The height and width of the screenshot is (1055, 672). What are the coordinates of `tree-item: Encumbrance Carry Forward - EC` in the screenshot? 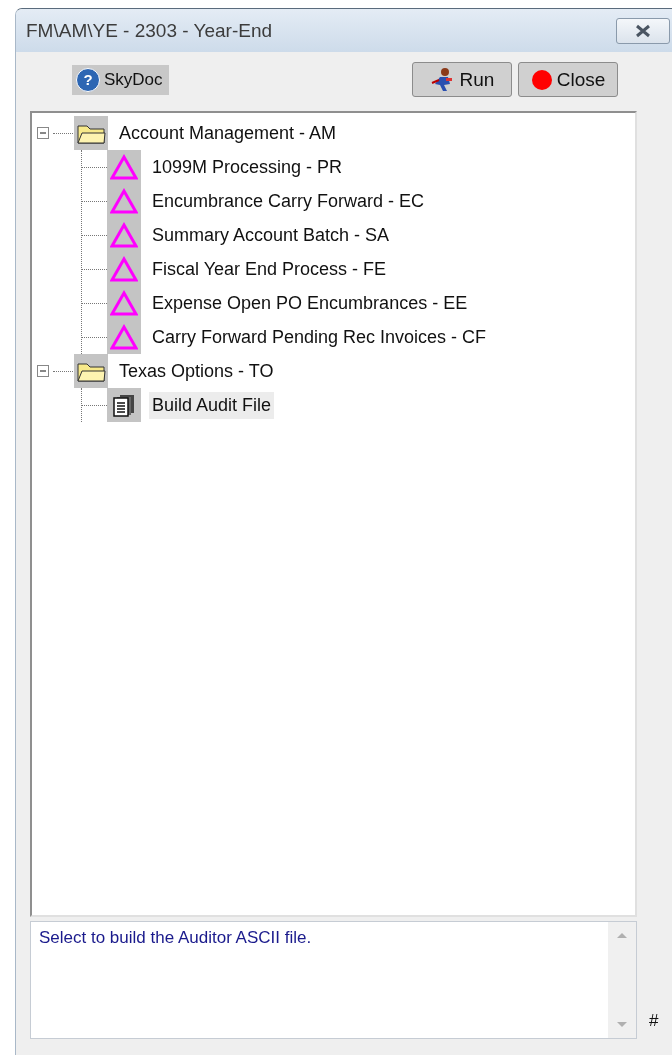 It's located at (288, 201).